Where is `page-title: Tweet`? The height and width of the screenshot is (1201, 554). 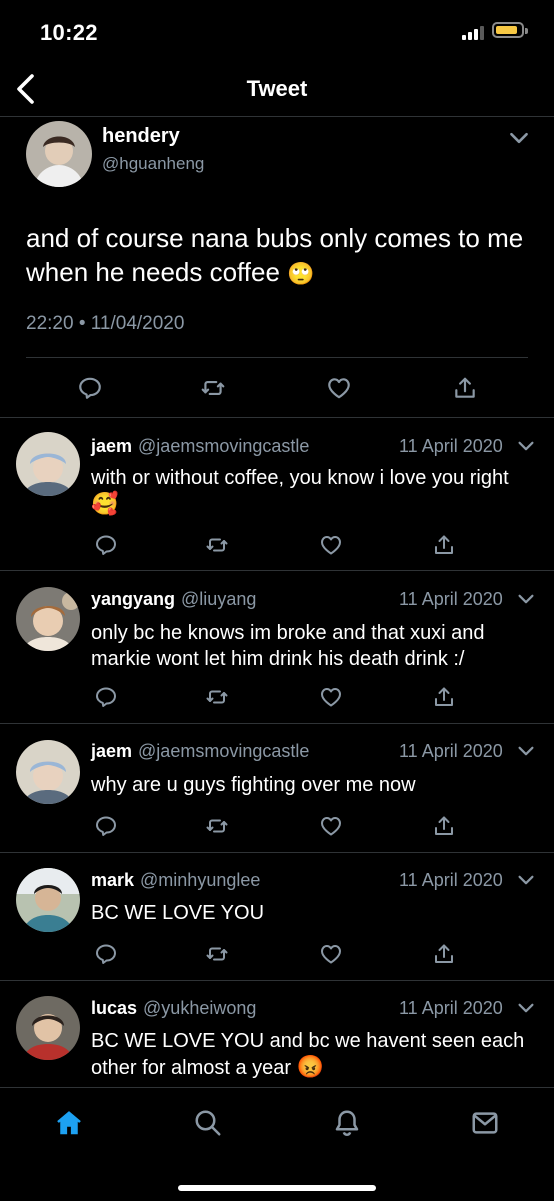 page-title: Tweet is located at coordinates (277, 88).